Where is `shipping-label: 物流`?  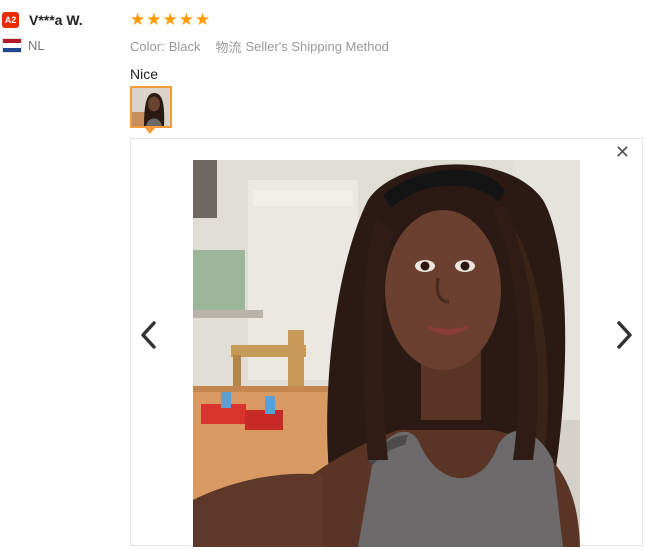 shipping-label: 物流 is located at coordinates (228, 47).